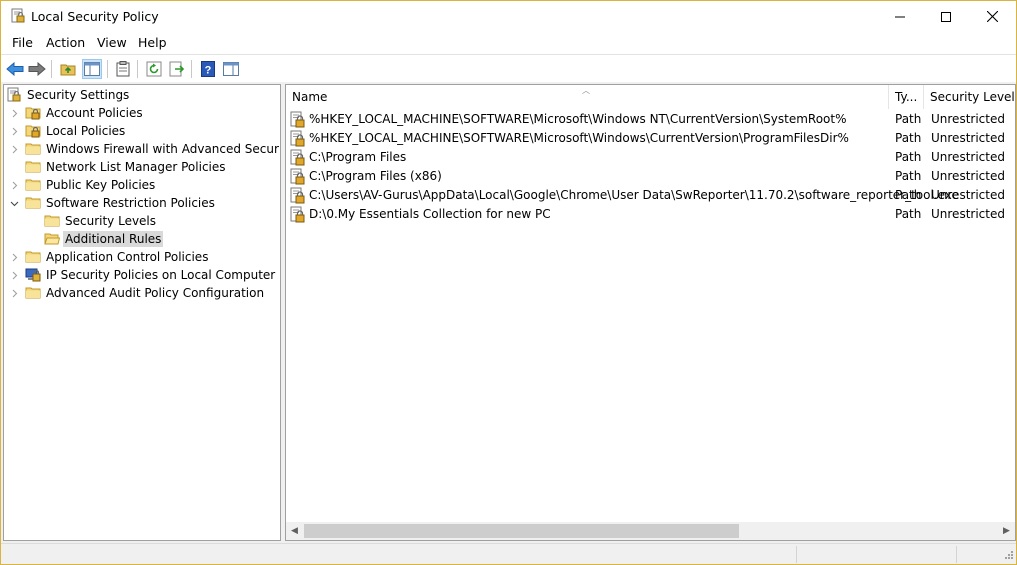 The image size is (1017, 565). I want to click on tree-item-advanced-audit-policy-configuration: Advanced Audit Policy Configuration, so click(142, 293).